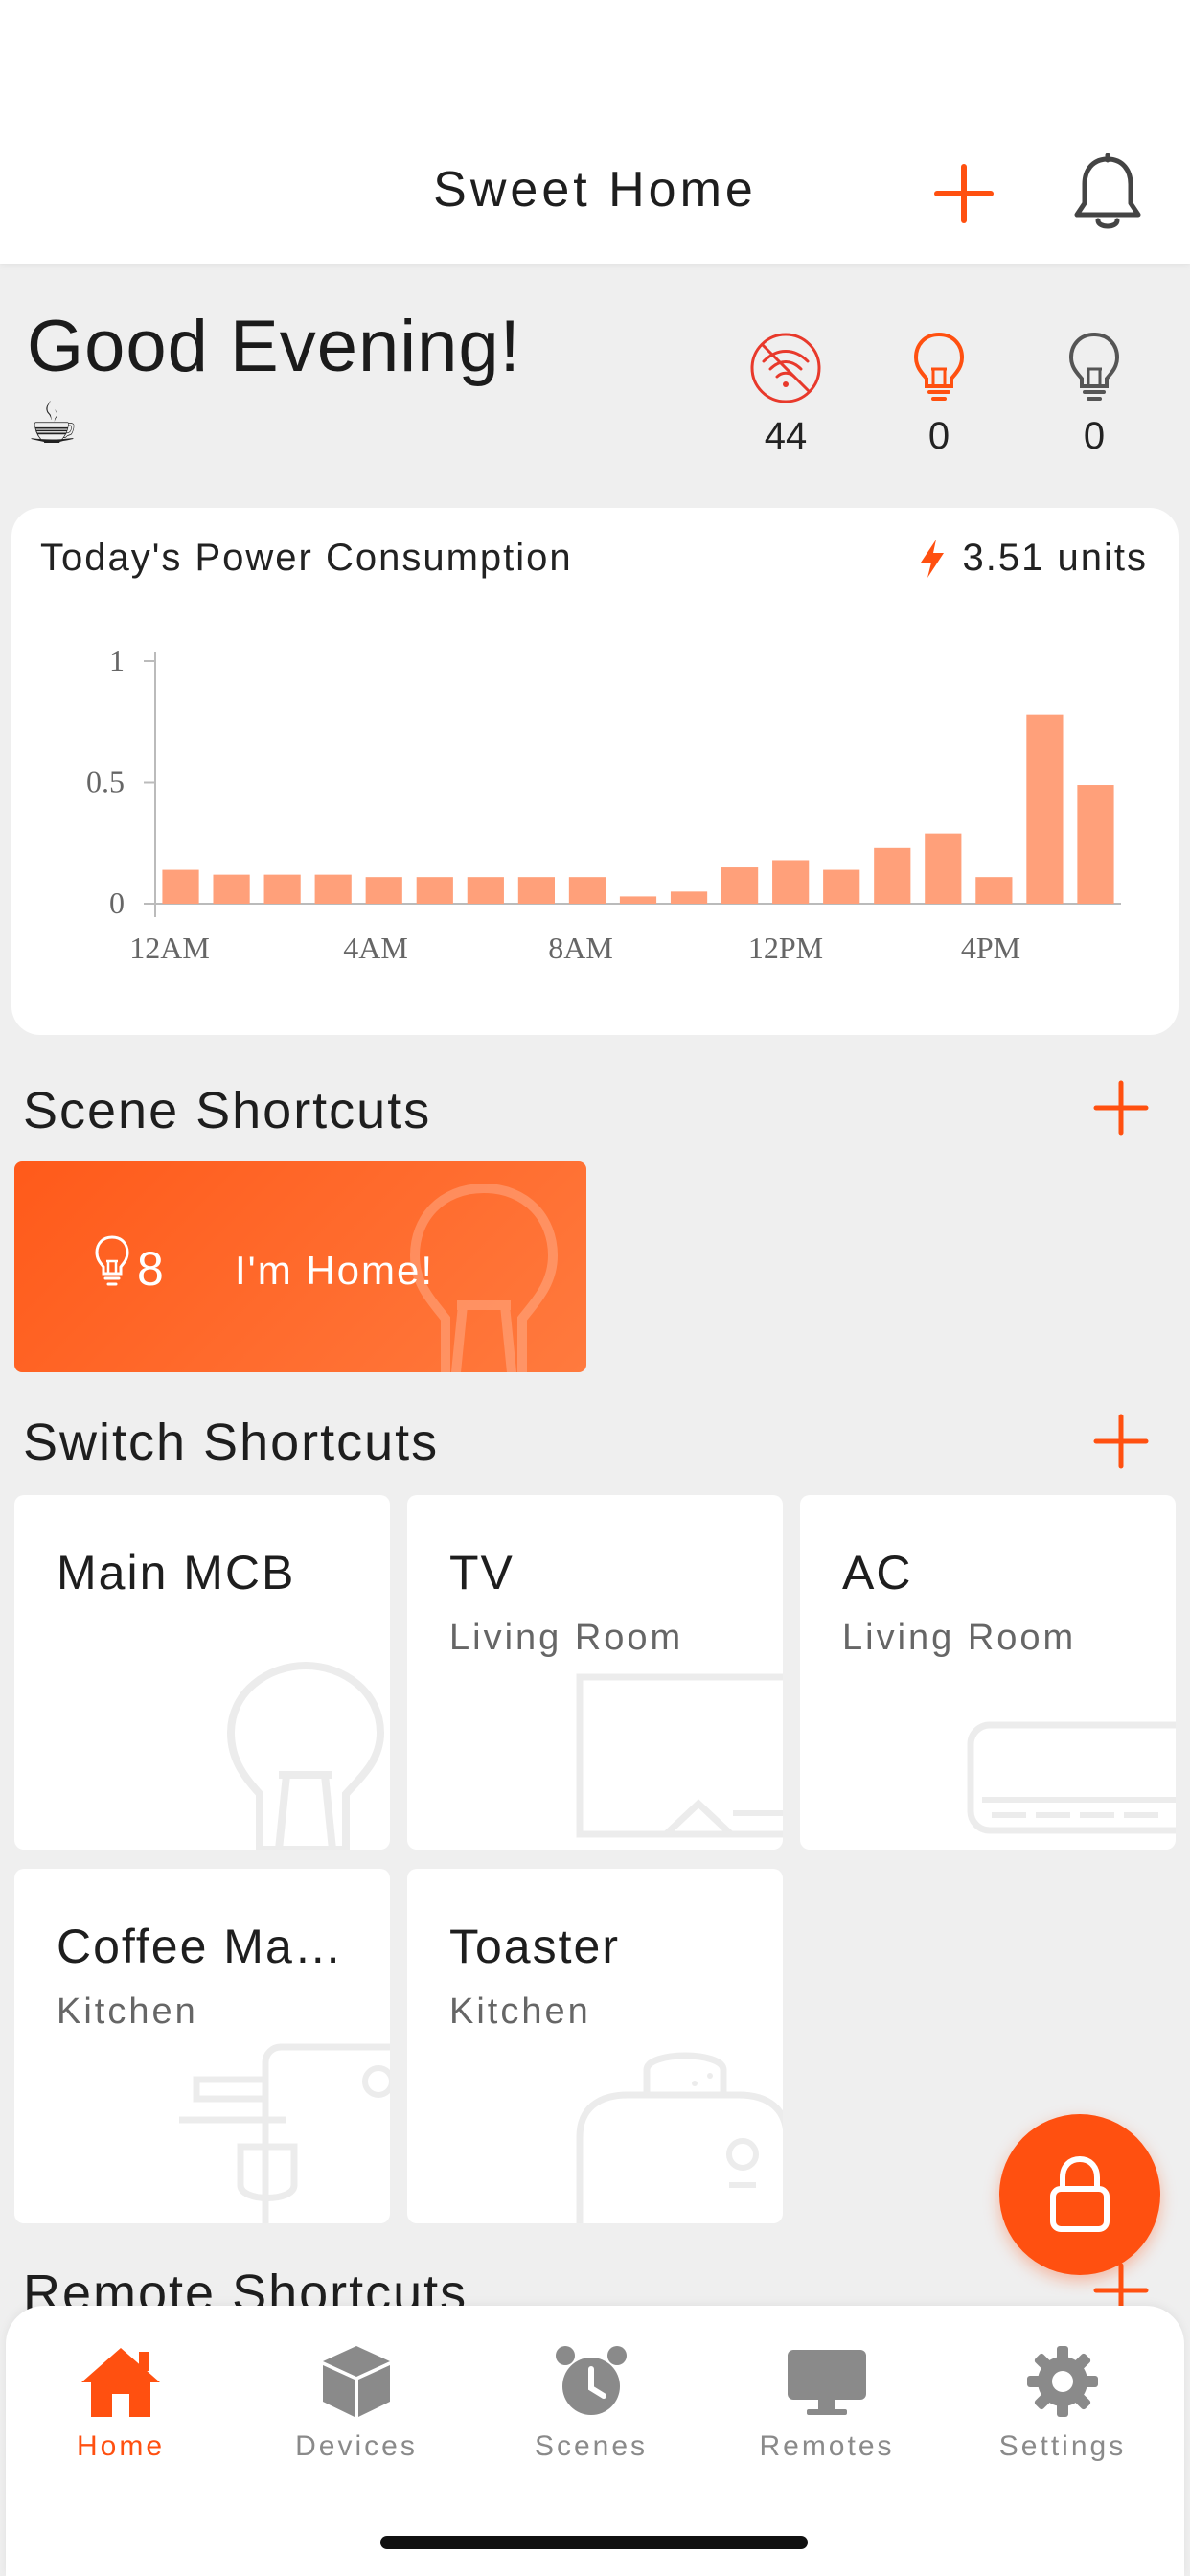 Image resolution: width=1190 pixels, height=2576 pixels. I want to click on scene-device-count: 8, so click(151, 1269).